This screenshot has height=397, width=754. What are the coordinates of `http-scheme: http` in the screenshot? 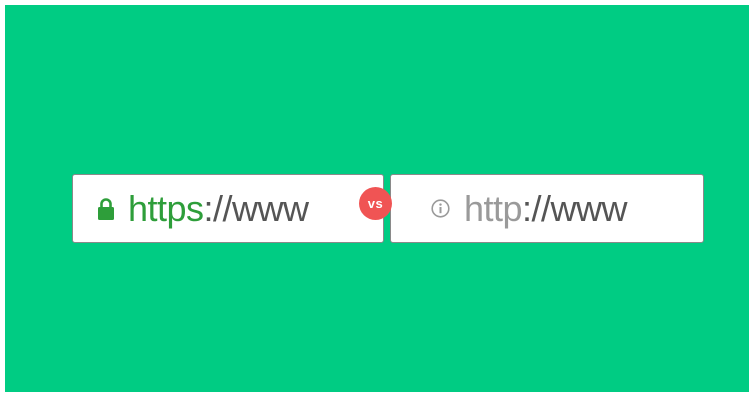 It's located at (493, 208).